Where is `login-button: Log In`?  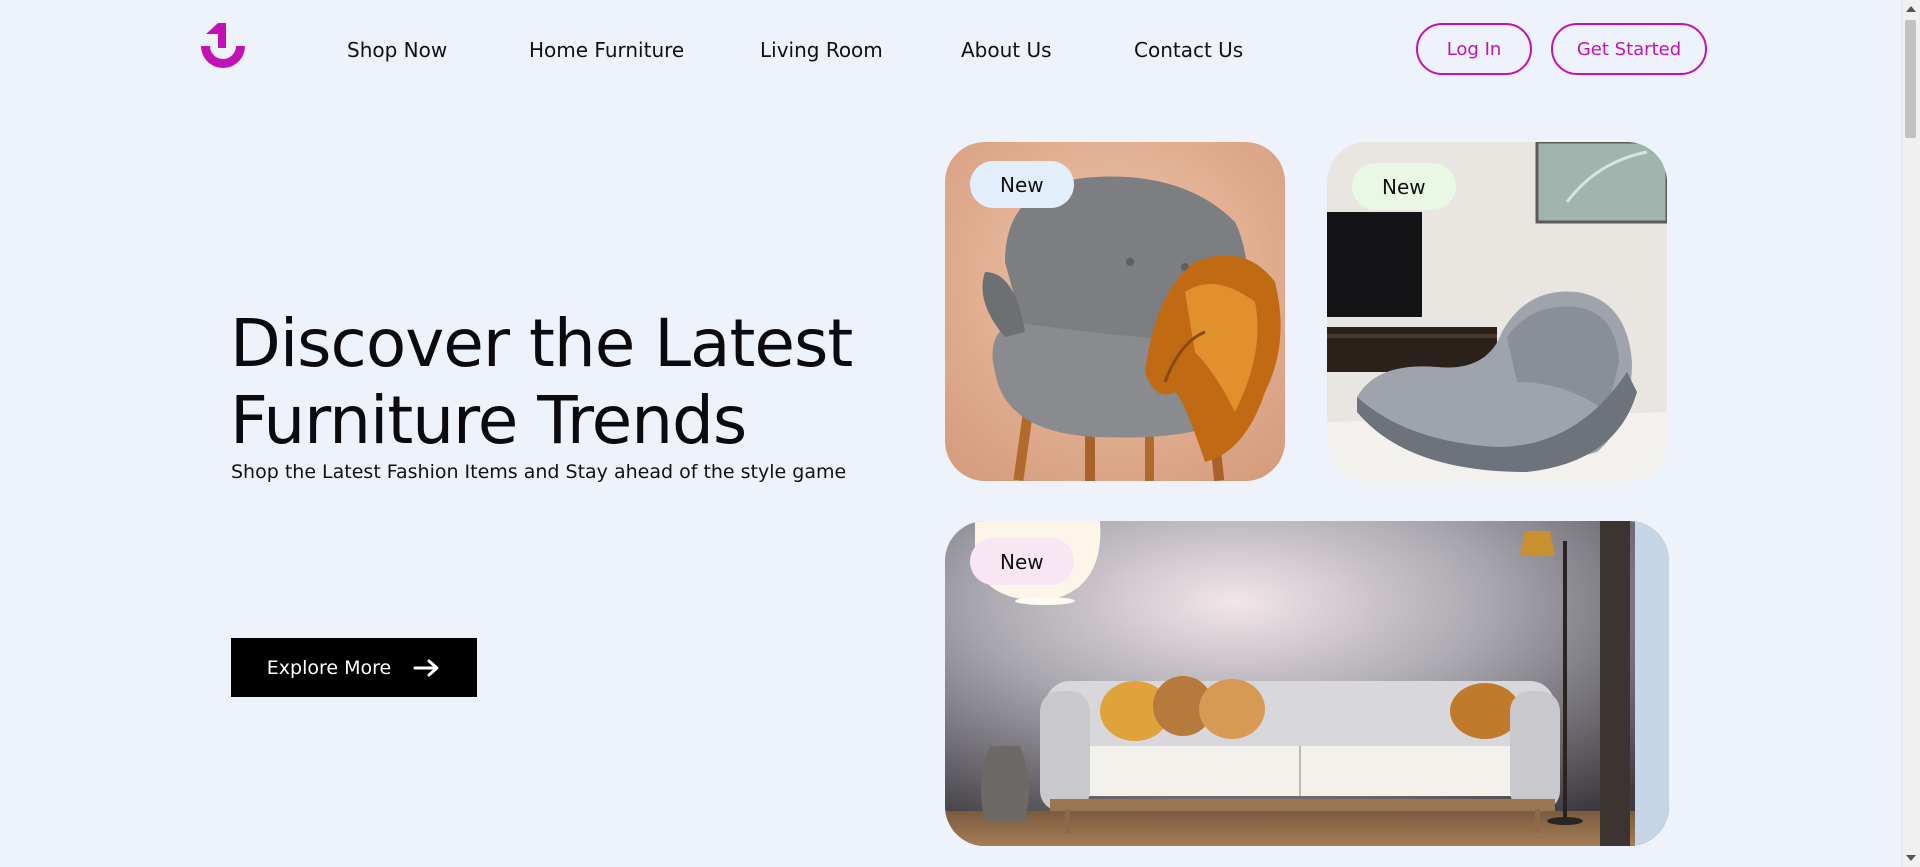
login-button: Log In is located at coordinates (1474, 49).